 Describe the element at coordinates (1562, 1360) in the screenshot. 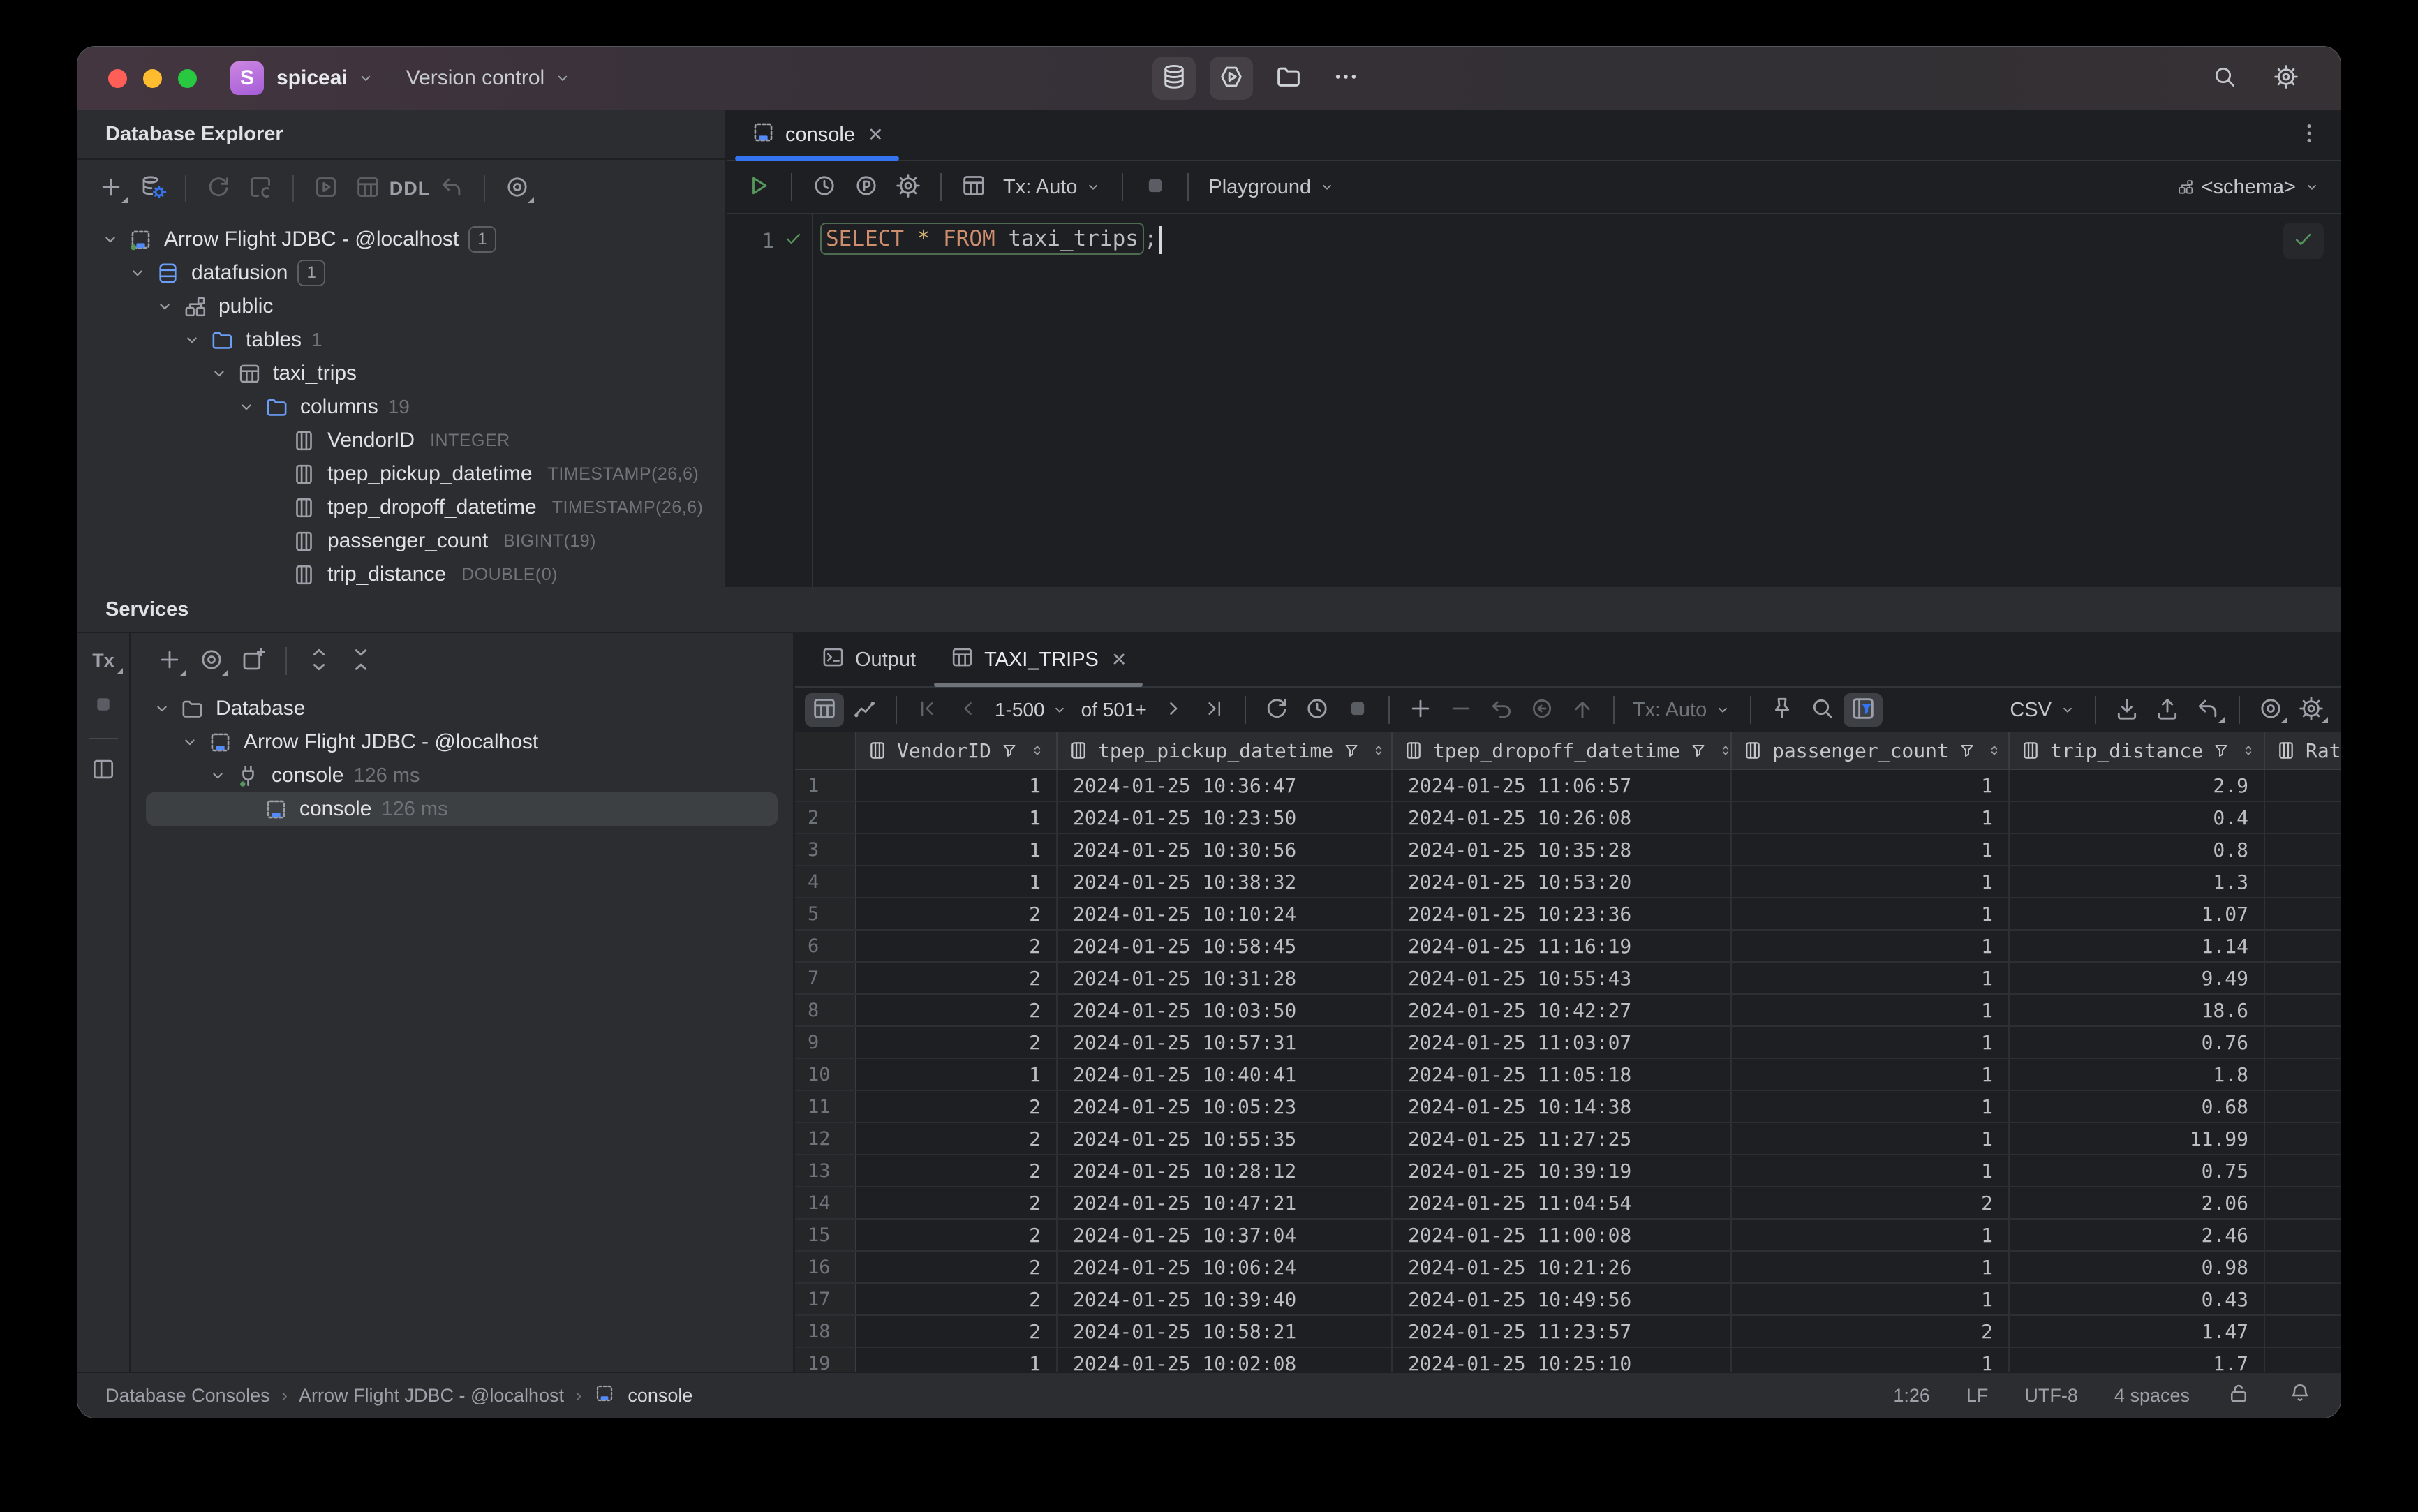

I see `cell: 2024-01-25 10:25:10` at that location.